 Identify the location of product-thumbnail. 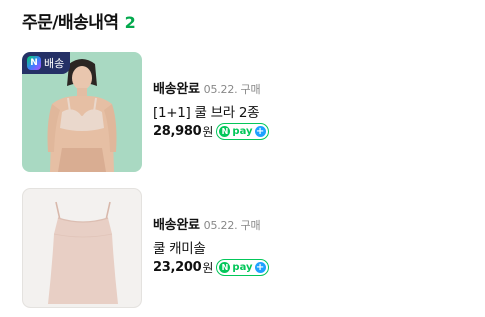
(82, 248).